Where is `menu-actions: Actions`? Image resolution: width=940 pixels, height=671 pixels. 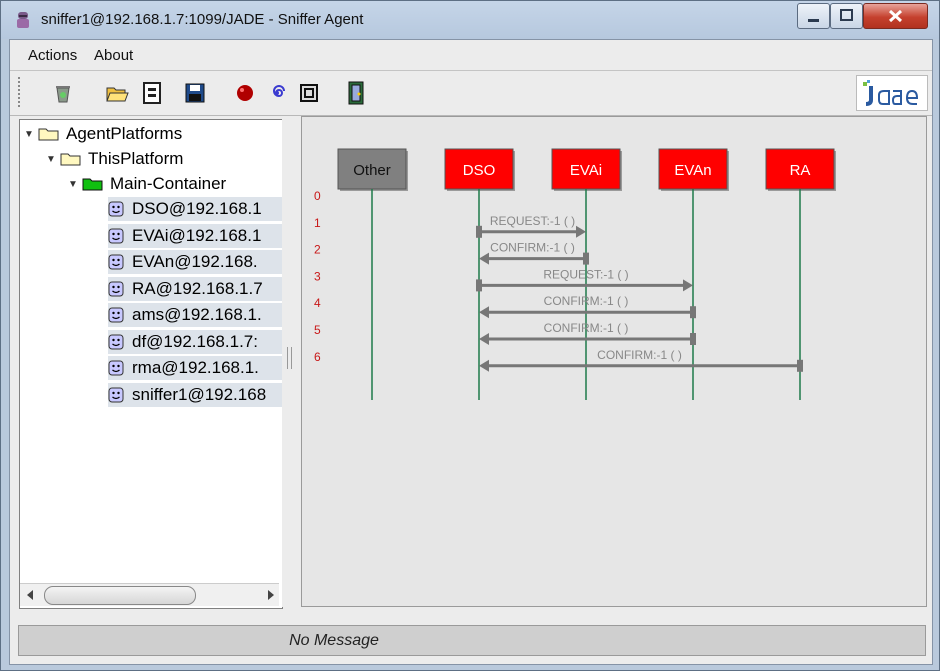 menu-actions: Actions is located at coordinates (52, 55).